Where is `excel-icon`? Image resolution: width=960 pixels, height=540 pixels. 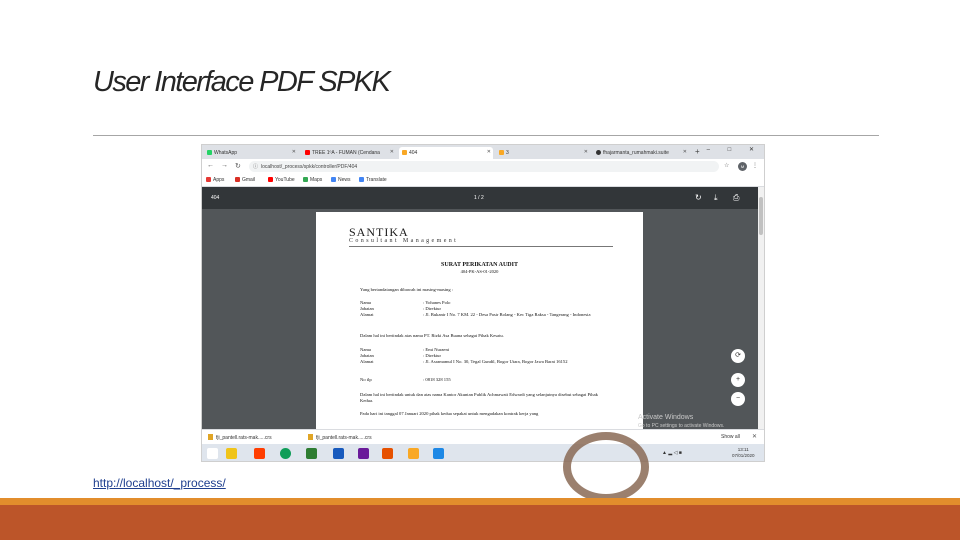
excel-icon is located at coordinates (311, 453).